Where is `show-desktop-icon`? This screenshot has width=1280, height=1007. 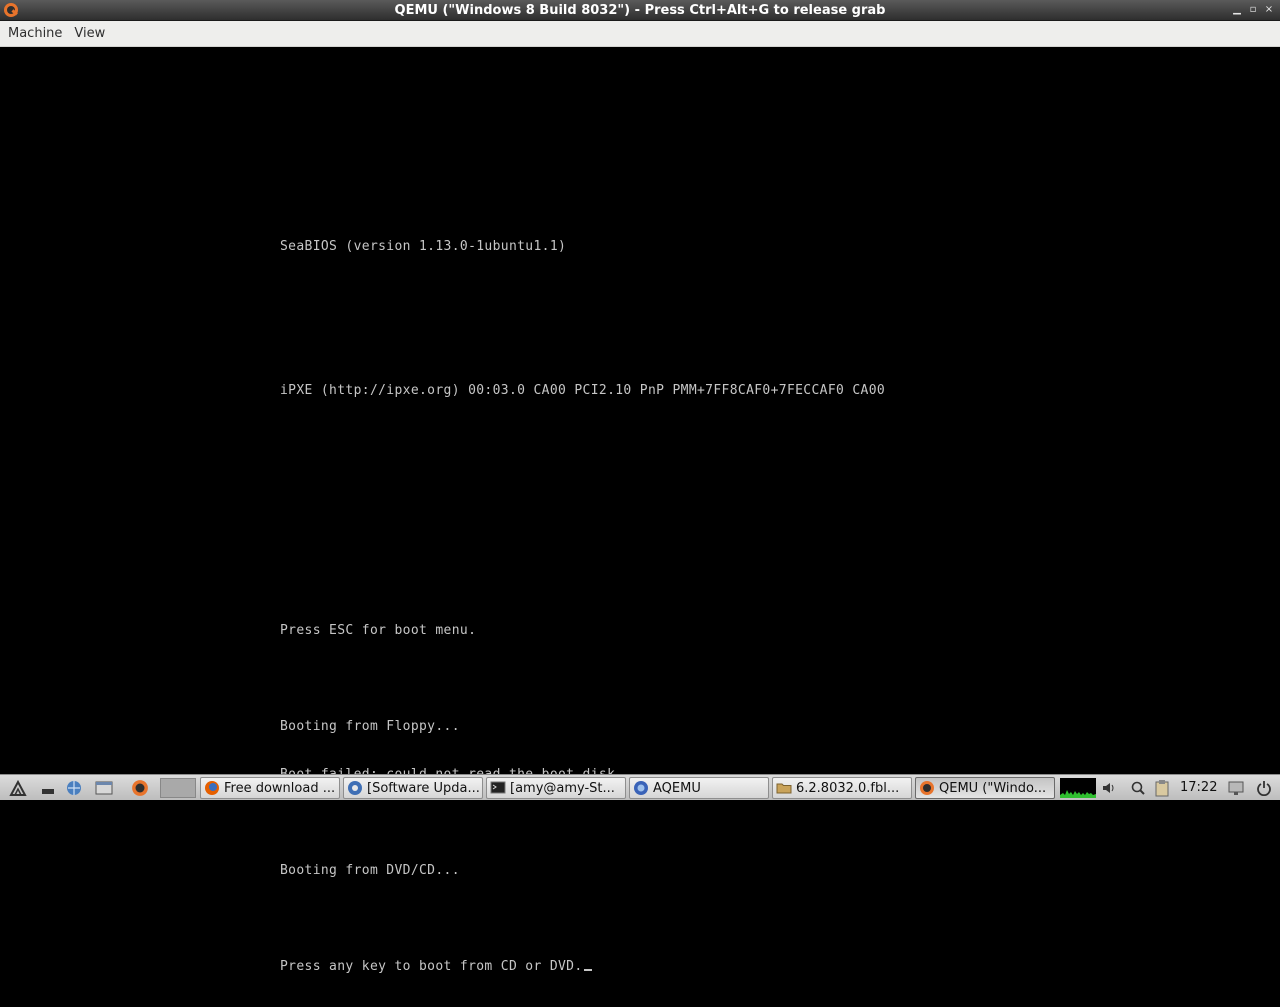
show-desktop-icon is located at coordinates (48, 788).